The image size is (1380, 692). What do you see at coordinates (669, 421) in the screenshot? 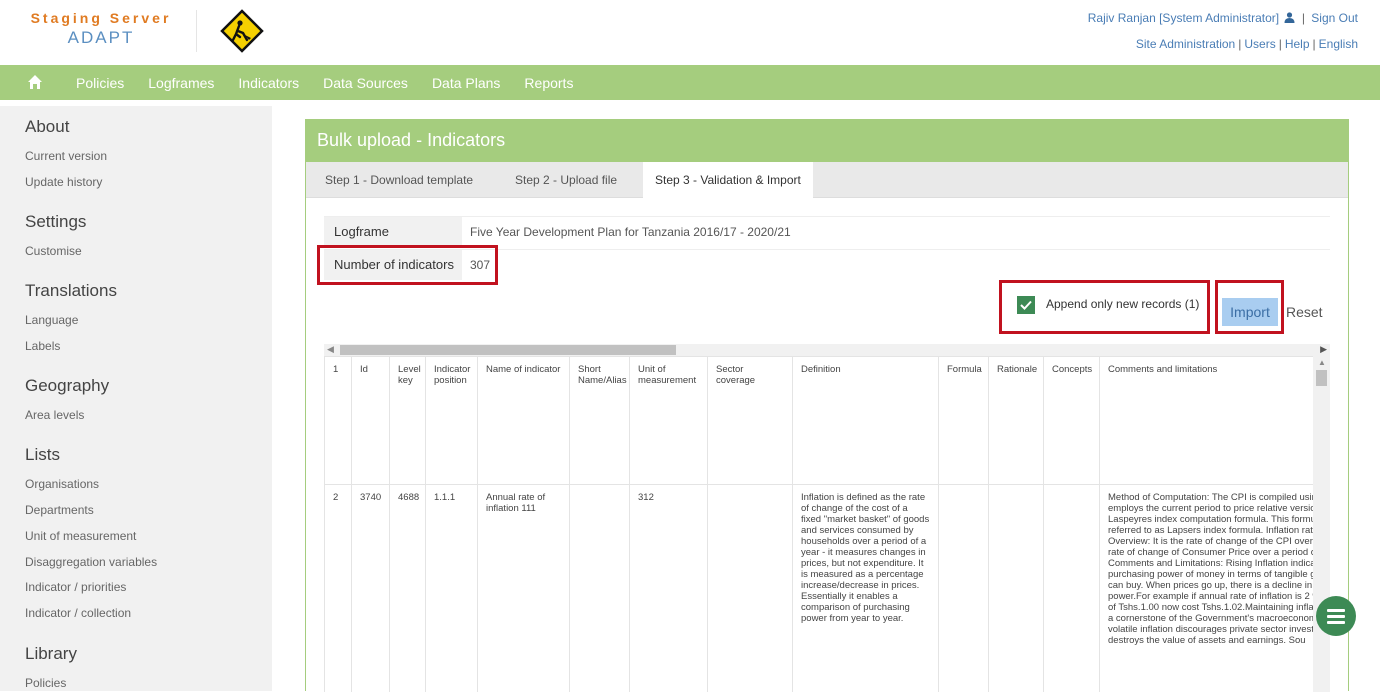
I see `col-header: Unit of measurement` at bounding box center [669, 421].